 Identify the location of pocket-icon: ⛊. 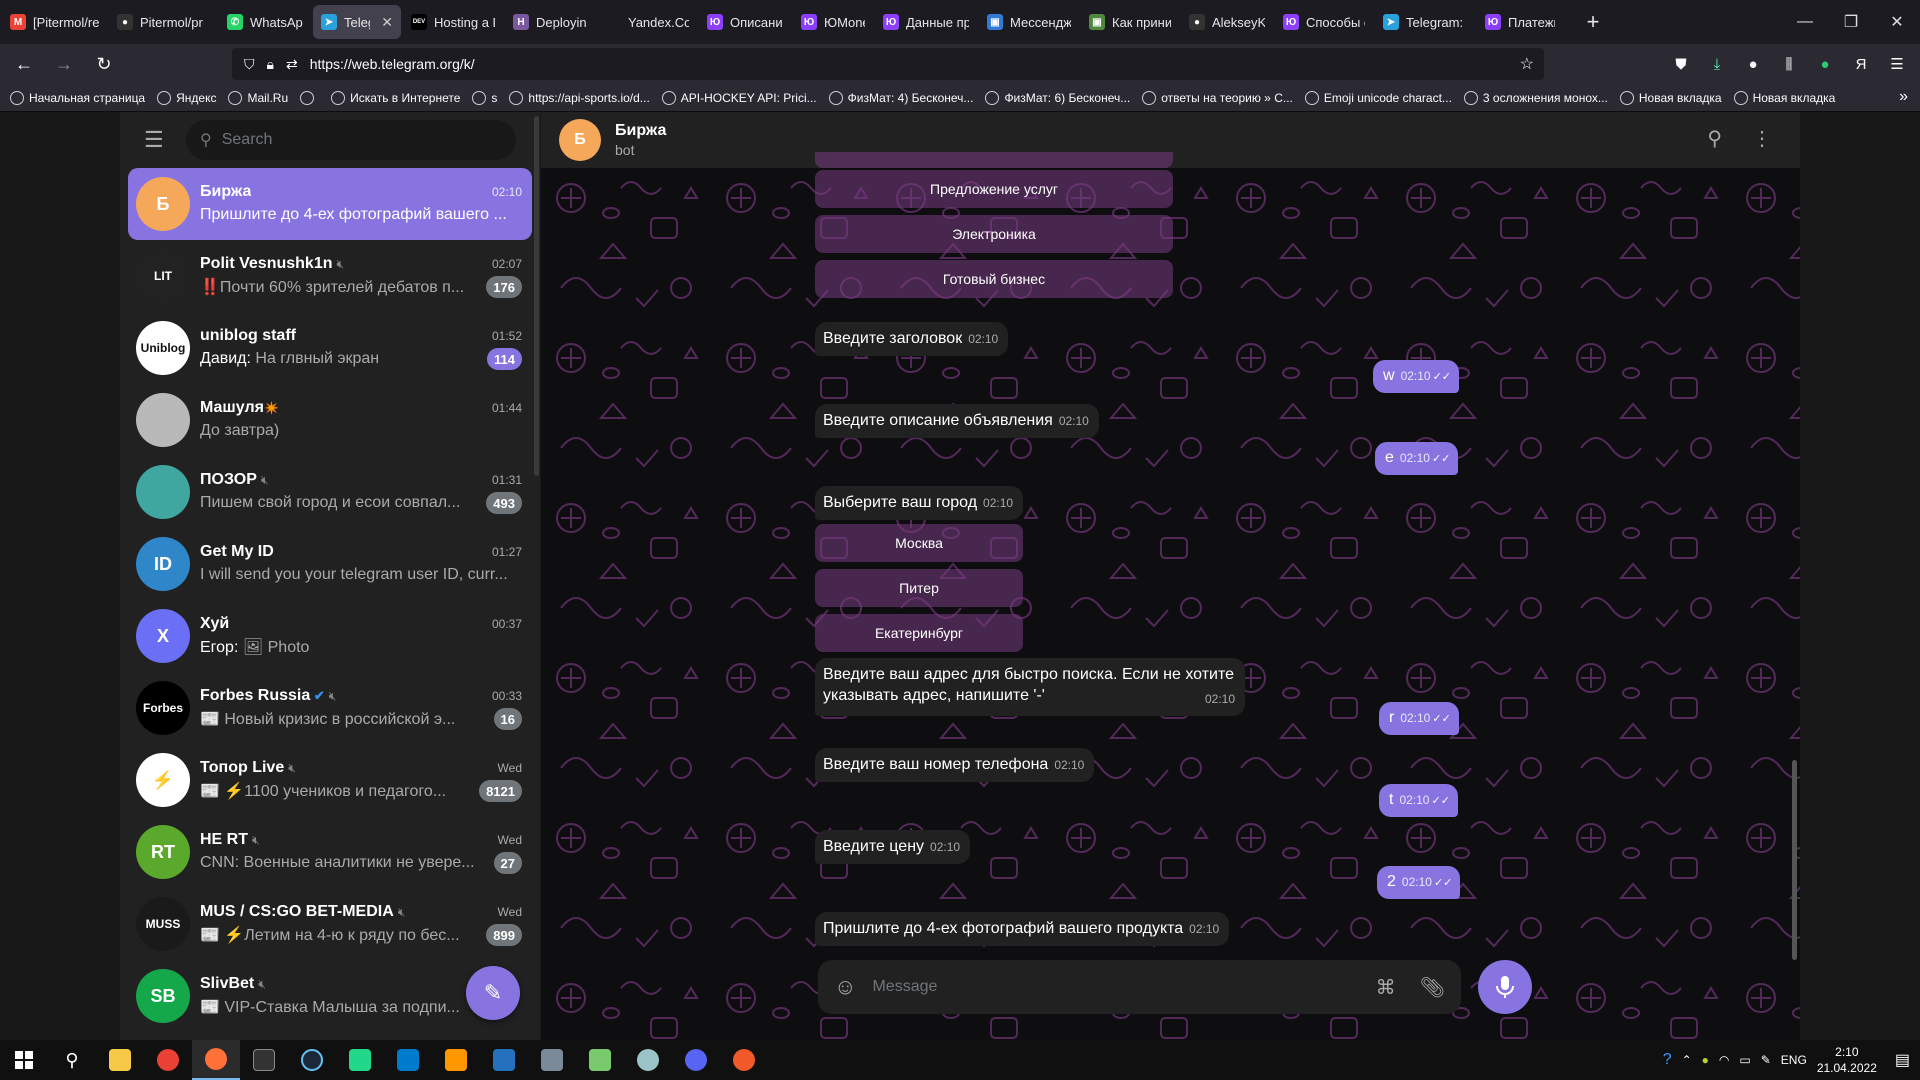
(1681, 64).